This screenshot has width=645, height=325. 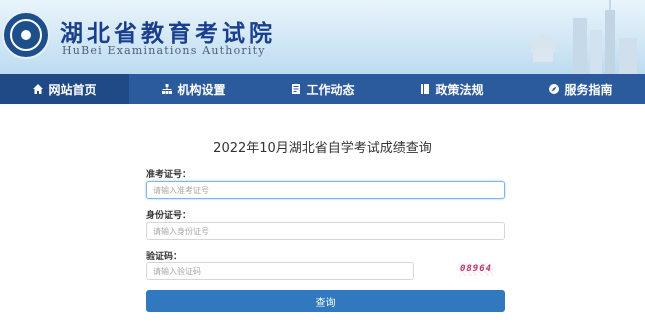 I want to click on nav-label: 机构设置, so click(x=201, y=89).